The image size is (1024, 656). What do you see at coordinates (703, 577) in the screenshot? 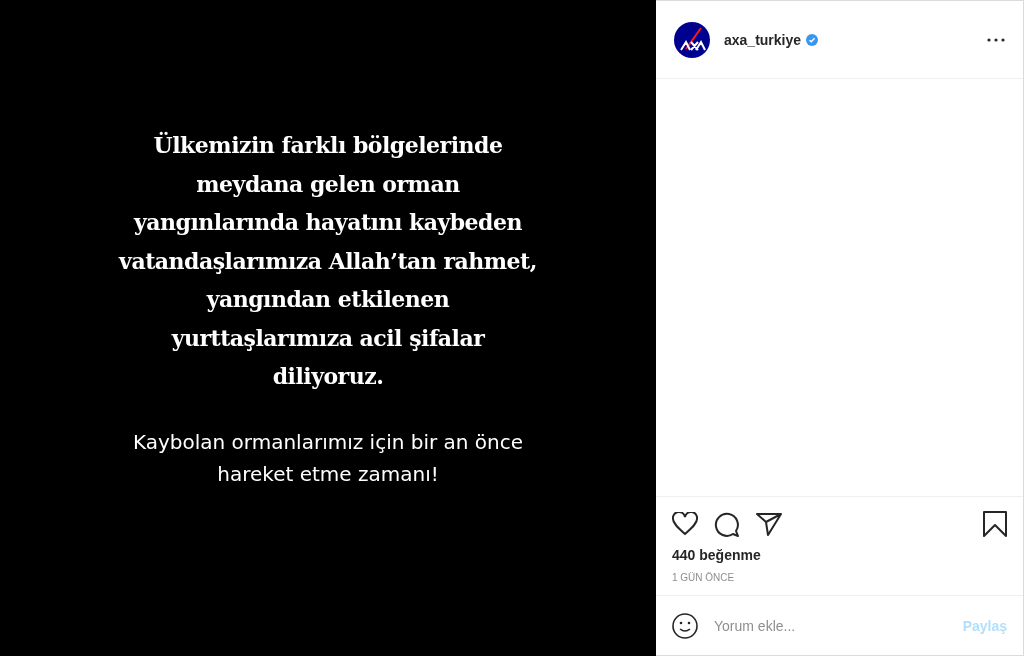
I see `post-time: 1 GÜN ÖNCE` at bounding box center [703, 577].